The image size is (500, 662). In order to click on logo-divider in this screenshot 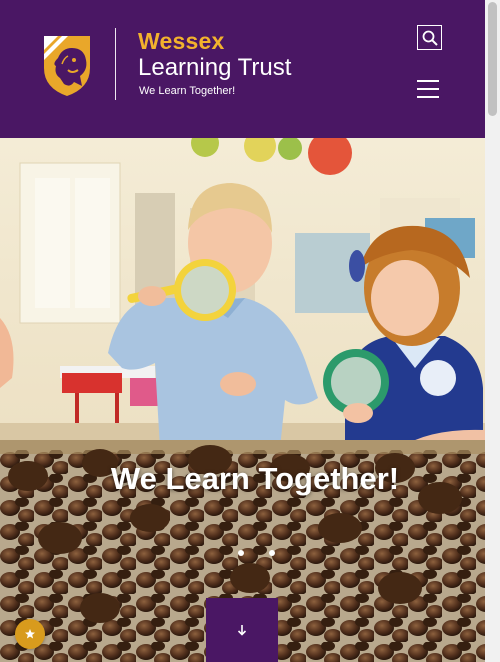, I will do `click(115, 64)`.